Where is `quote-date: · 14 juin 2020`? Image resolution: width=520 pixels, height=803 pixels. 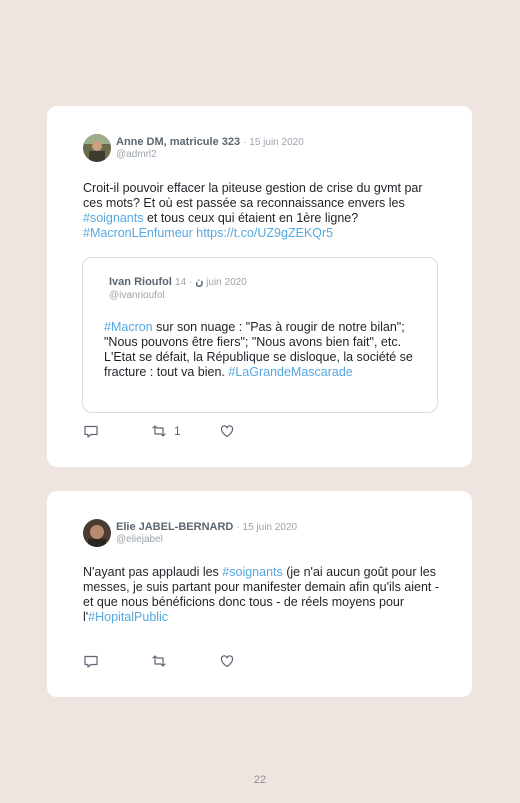
quote-date: · 14 juin 2020 is located at coordinates (211, 282).